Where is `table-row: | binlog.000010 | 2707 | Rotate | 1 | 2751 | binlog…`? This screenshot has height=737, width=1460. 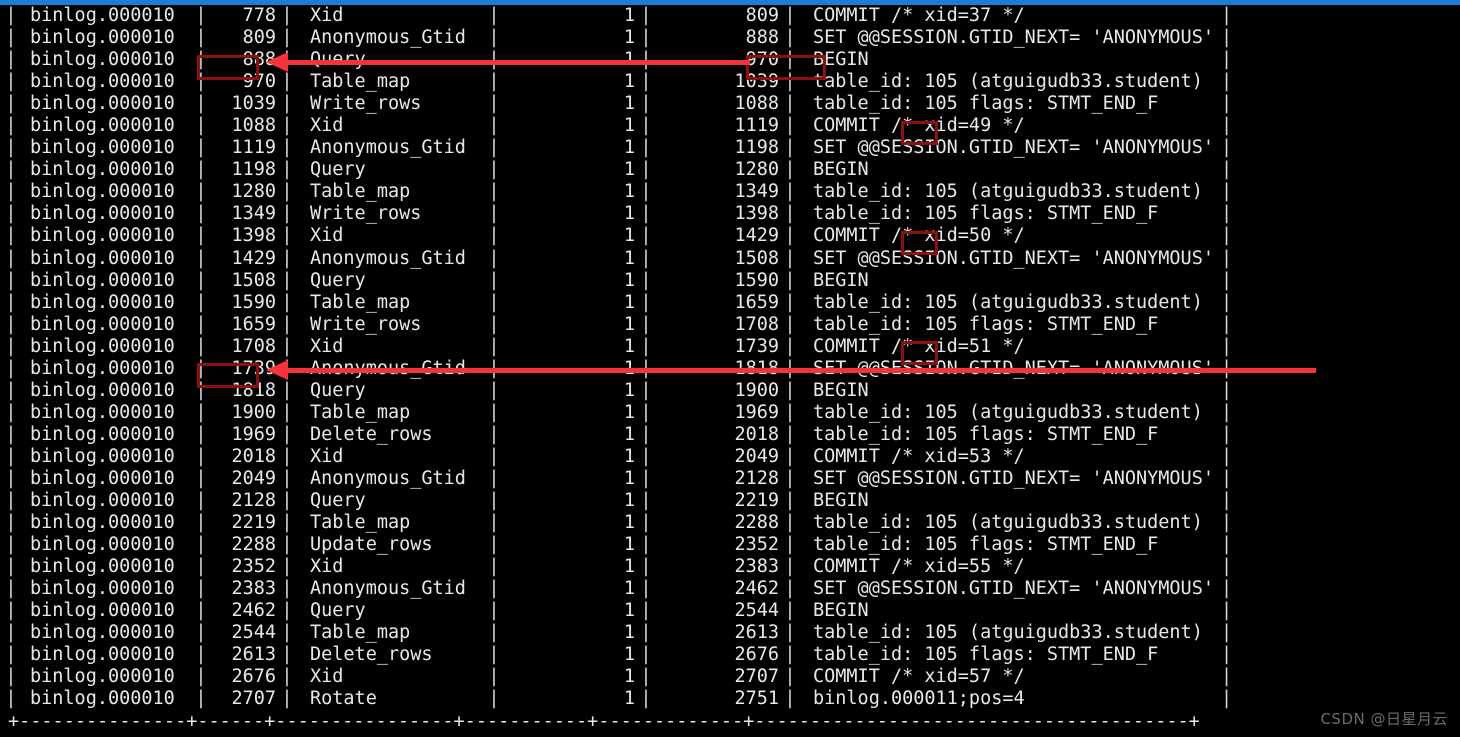
table-row: | binlog.000010 | 2707 | Rotate | 1 | 2751 | binlog… is located at coordinates (730, 699).